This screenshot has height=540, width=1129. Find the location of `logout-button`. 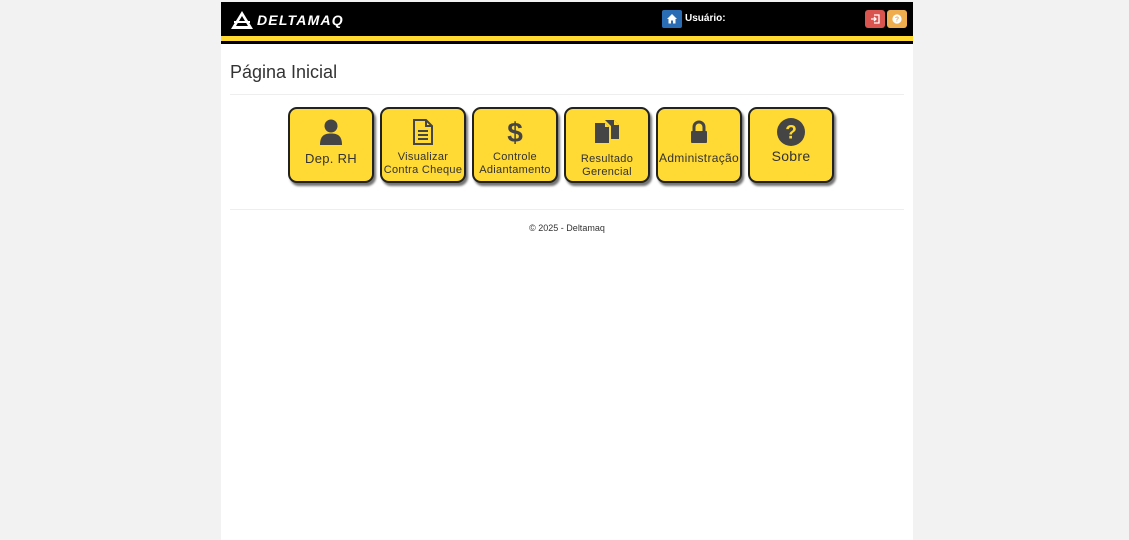

logout-button is located at coordinates (875, 19).